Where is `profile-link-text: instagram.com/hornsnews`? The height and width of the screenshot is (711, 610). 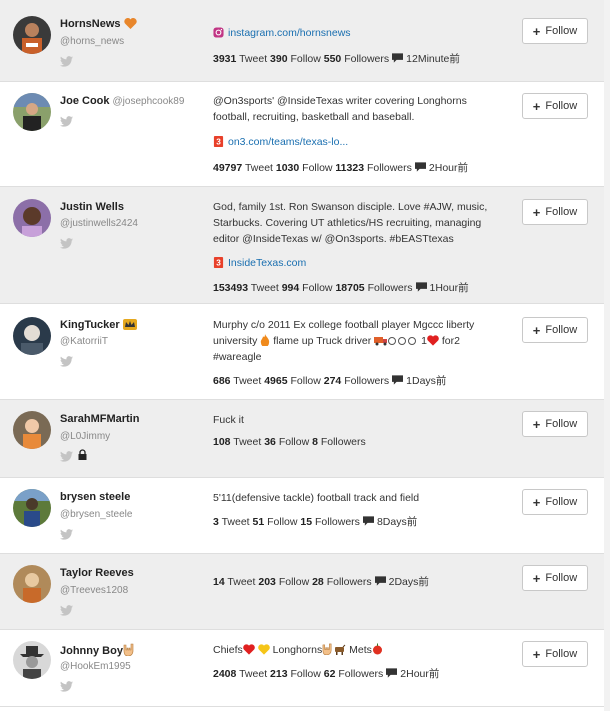
profile-link-text: instagram.com/hornsnews is located at coordinates (289, 33).